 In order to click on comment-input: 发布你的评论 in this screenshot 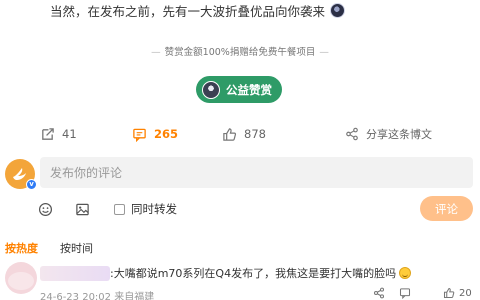, I will do `click(256, 172)`.